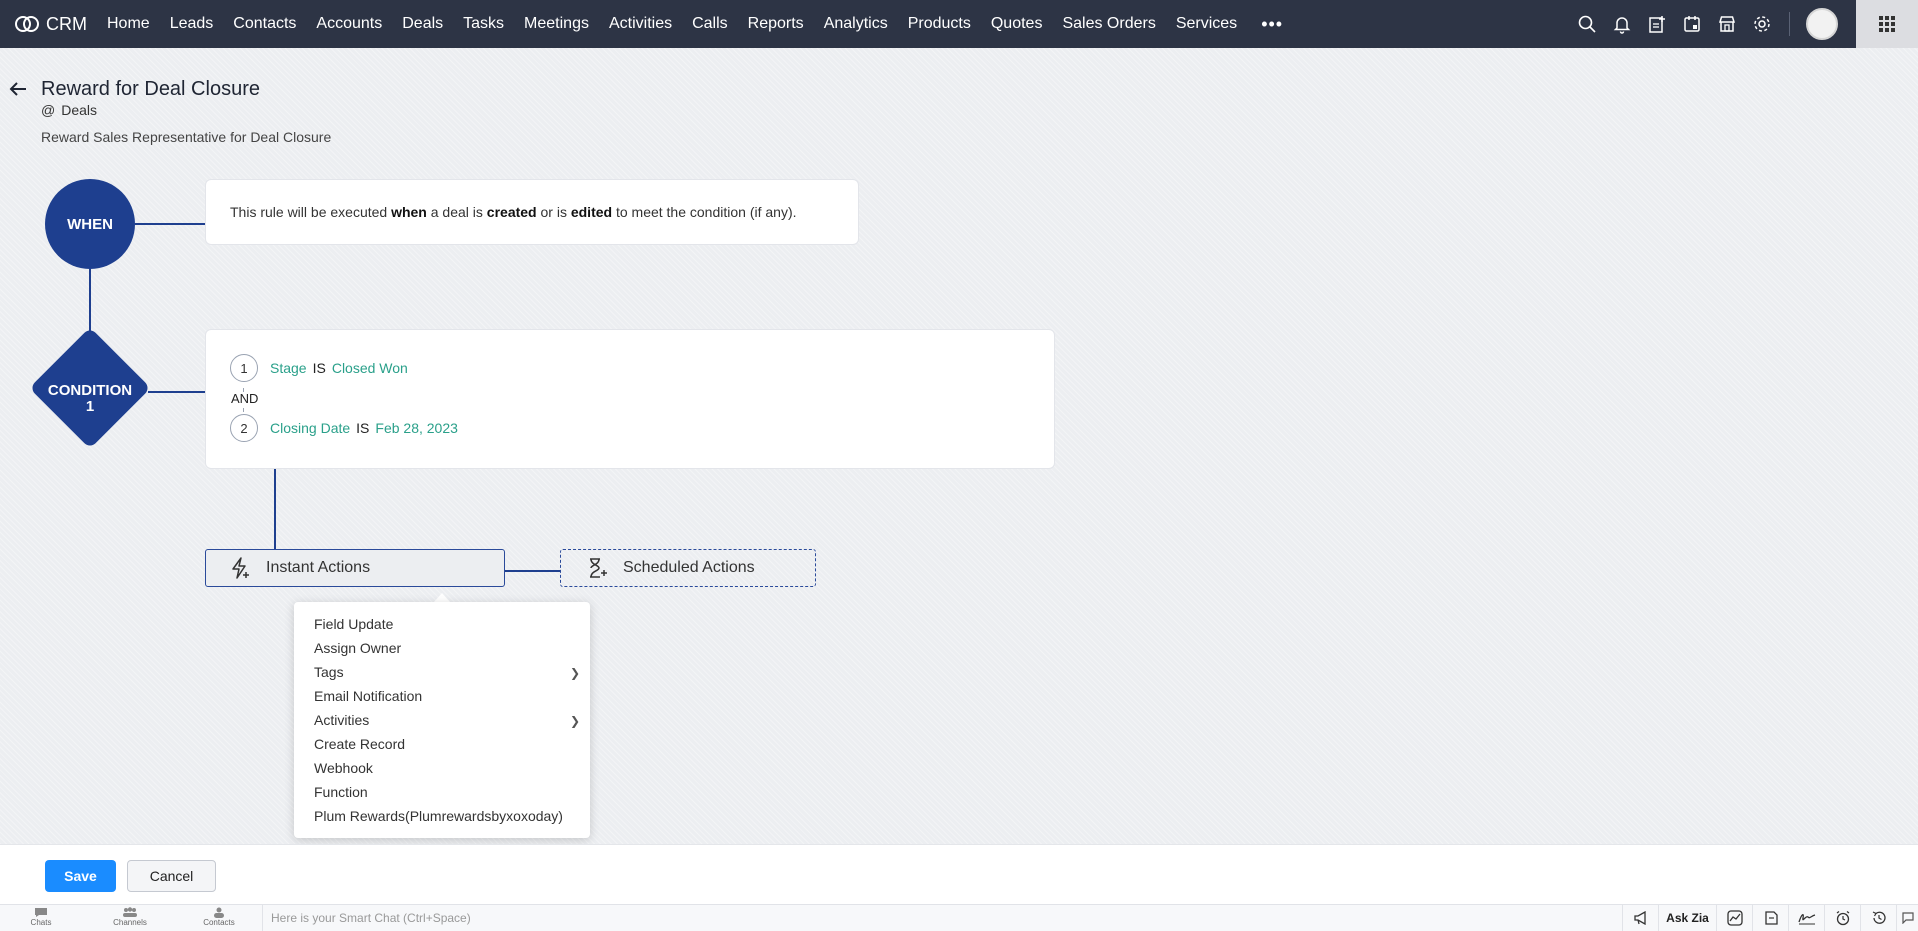 The image size is (1918, 931). What do you see at coordinates (1656, 24) in the screenshot?
I see `add-record-icon` at bounding box center [1656, 24].